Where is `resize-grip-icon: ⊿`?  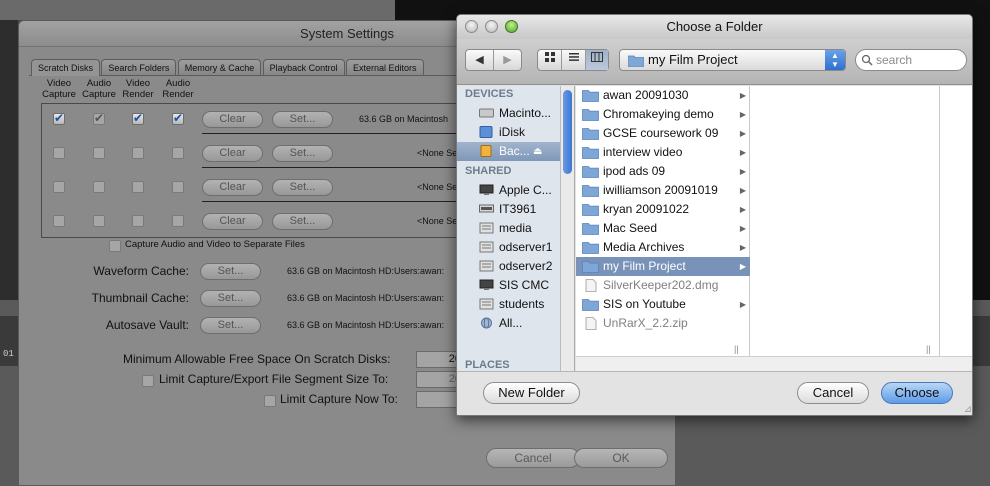
resize-grip-icon: ⊿ is located at coordinates (968, 409).